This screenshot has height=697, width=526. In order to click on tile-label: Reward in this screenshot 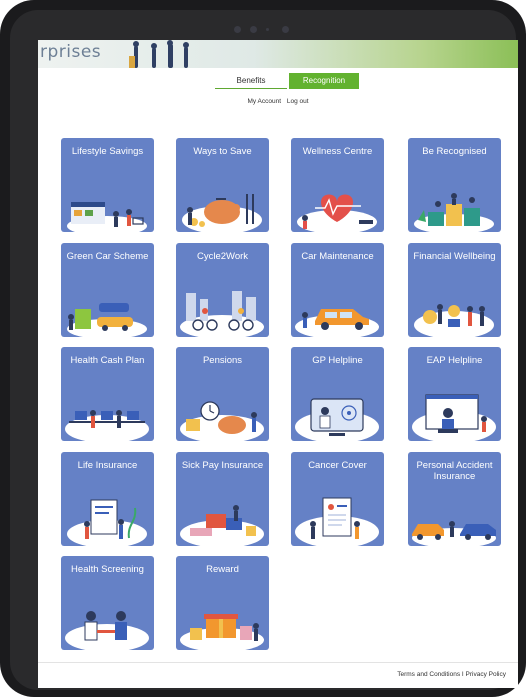, I will do `click(222, 569)`.